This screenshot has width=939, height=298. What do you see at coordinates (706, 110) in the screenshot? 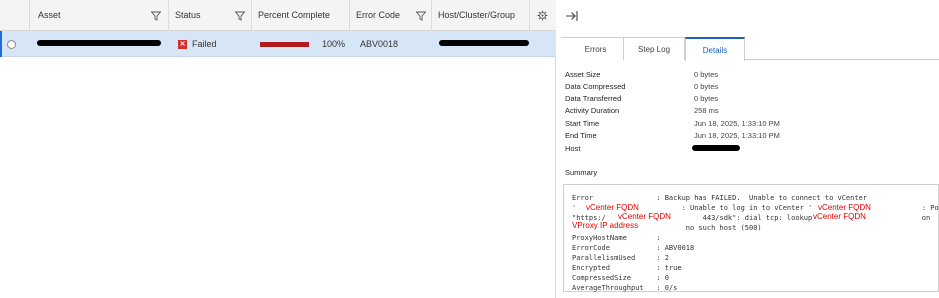
I see `detail-value: 258 ms` at bounding box center [706, 110].